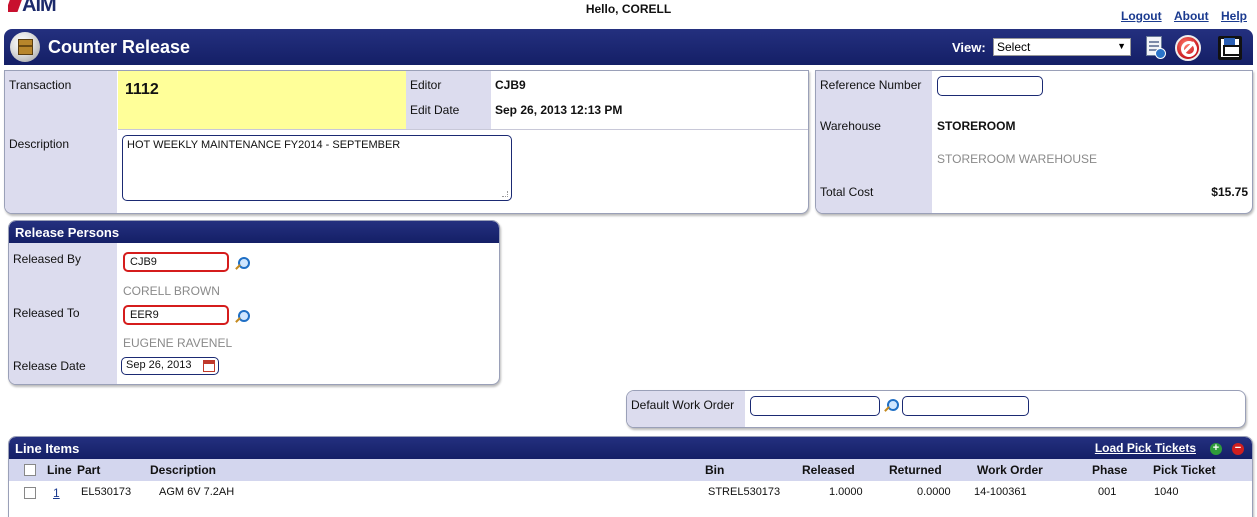  I want to click on add-icon: +, so click(1216, 449).